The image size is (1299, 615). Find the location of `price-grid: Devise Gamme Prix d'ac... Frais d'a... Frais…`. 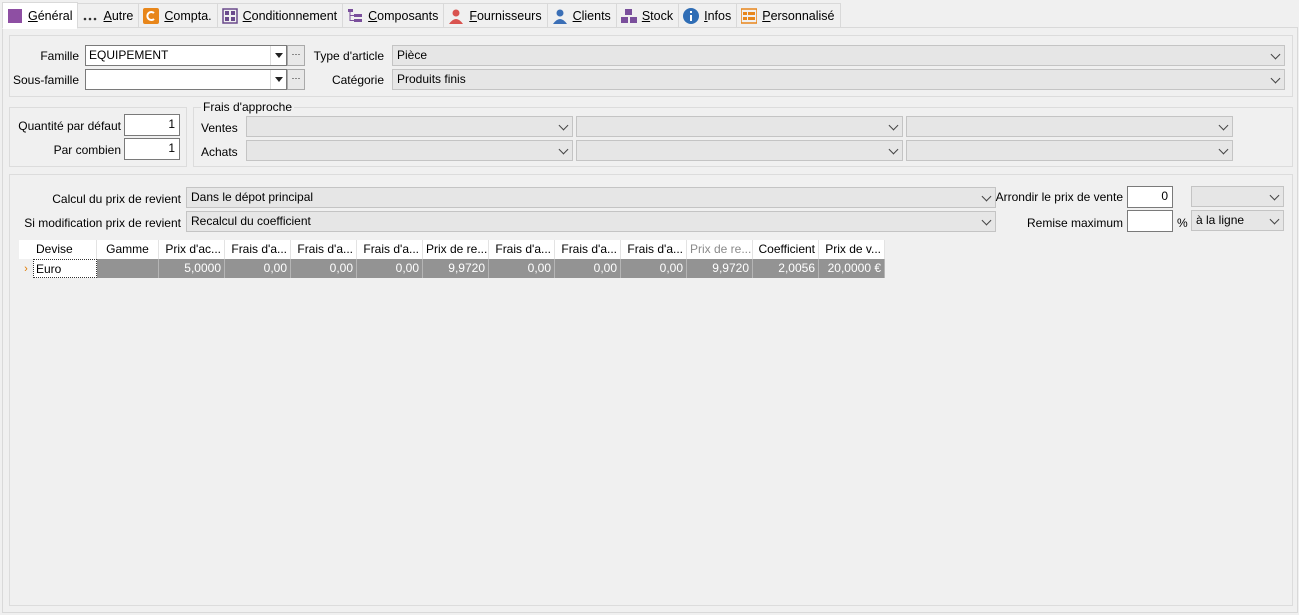

price-grid: Devise Gamme Prix d'ac... Frais d'a... Frais… is located at coordinates (452, 259).